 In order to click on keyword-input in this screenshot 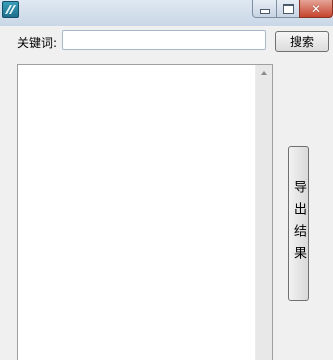, I will do `click(164, 40)`.